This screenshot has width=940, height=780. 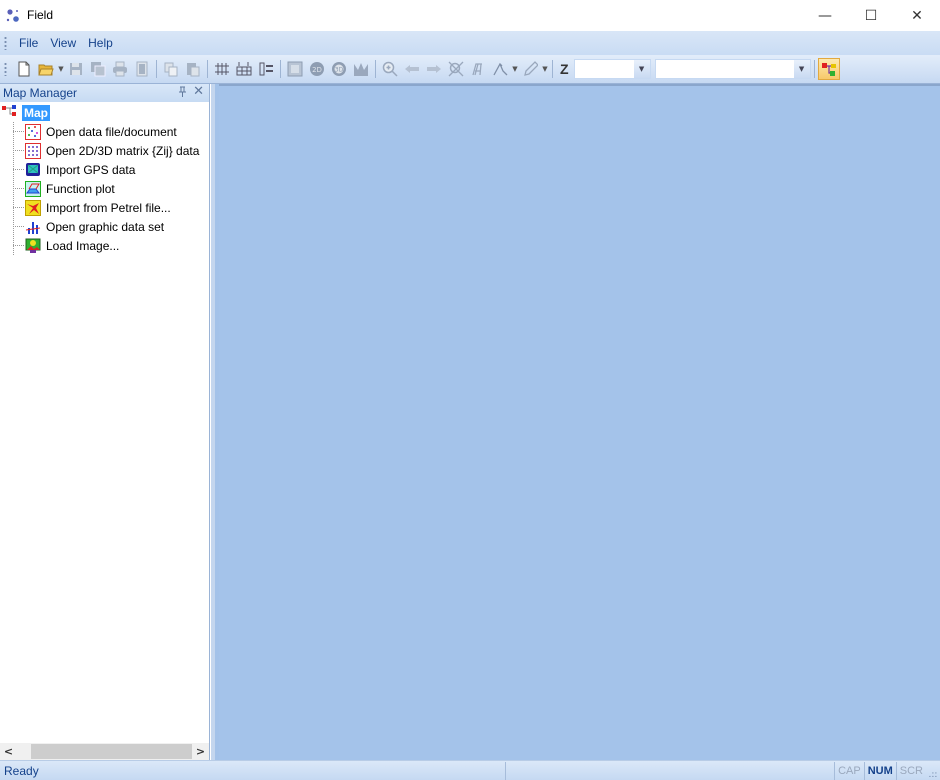 What do you see at coordinates (12, 15) in the screenshot?
I see `app-dots-icon` at bounding box center [12, 15].